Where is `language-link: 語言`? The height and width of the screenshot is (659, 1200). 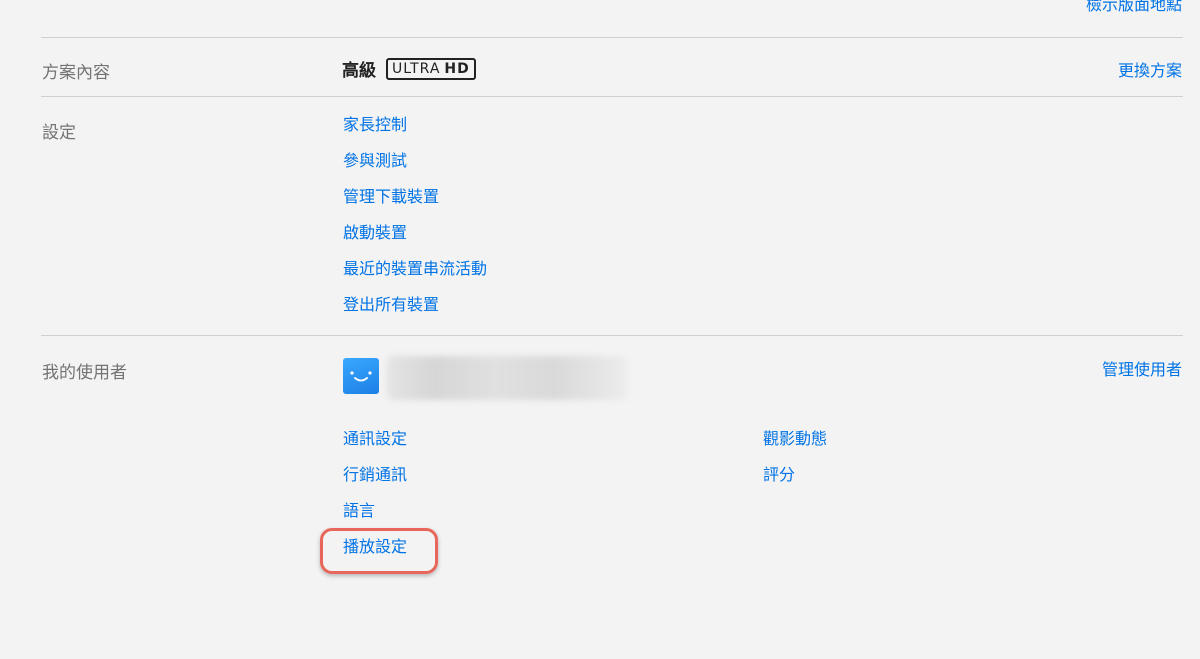 language-link: 語言 is located at coordinates (375, 511).